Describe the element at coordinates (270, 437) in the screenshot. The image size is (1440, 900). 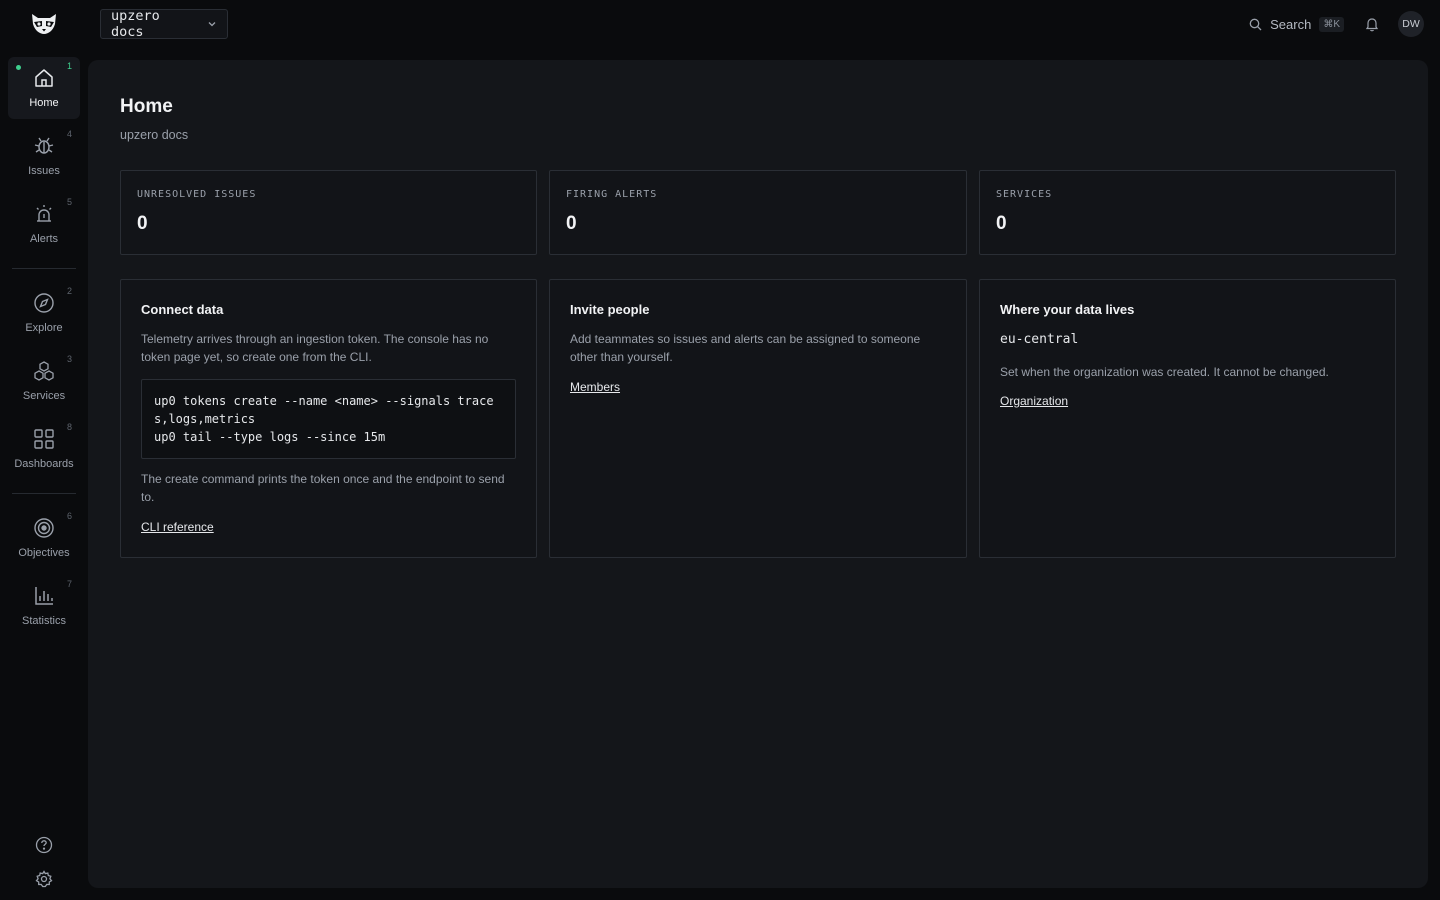
I see `code-line: up0 tail --type logs --since 15m` at that location.